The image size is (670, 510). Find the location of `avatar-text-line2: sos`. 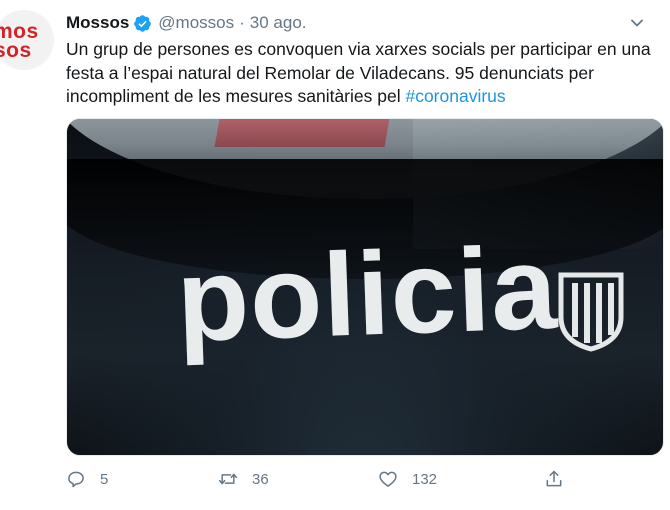

avatar-text-line2: sos is located at coordinates (16, 50).